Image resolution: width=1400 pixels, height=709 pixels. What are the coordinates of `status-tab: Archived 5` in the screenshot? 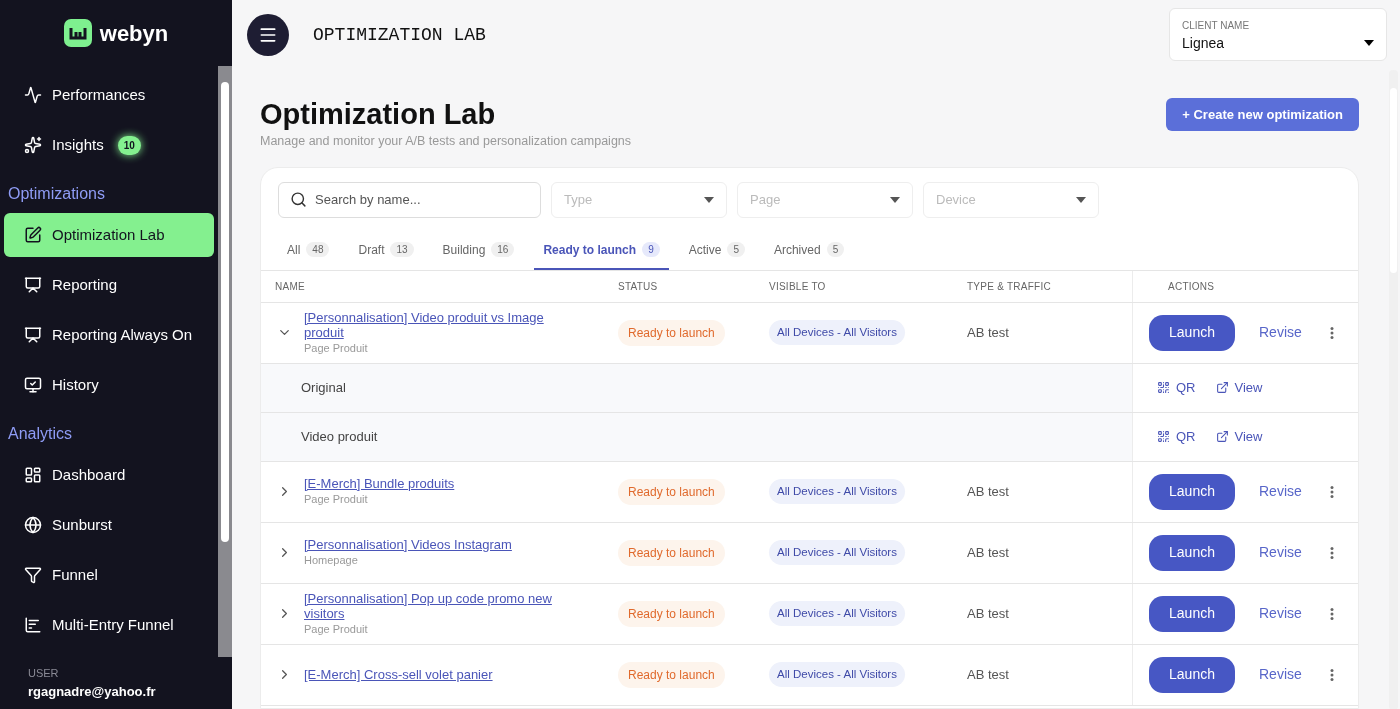 It's located at (809, 250).